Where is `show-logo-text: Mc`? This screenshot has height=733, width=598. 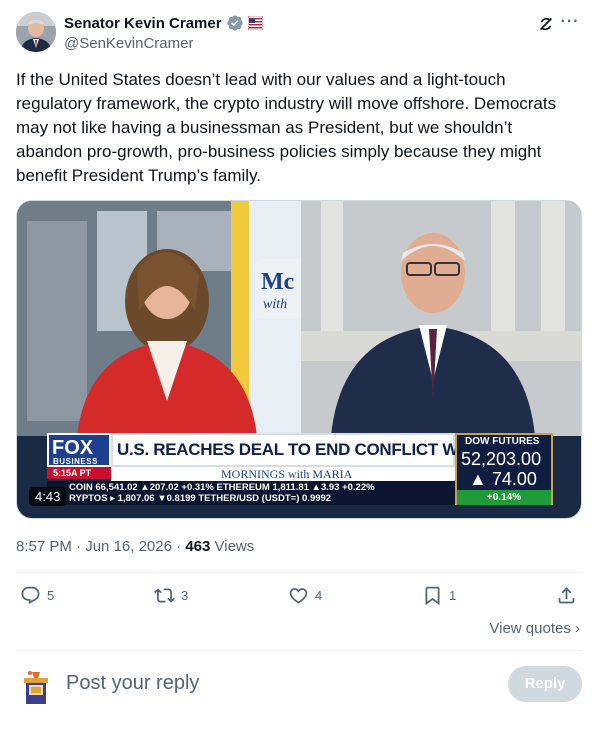 show-logo-text: Mc is located at coordinates (278, 282).